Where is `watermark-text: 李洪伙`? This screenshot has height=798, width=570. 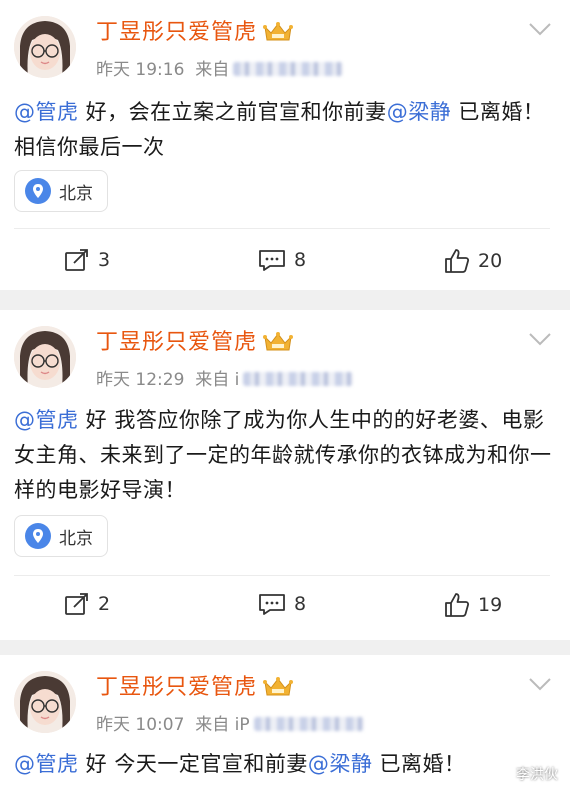
watermark-text: 李洪伙 is located at coordinates (537, 775).